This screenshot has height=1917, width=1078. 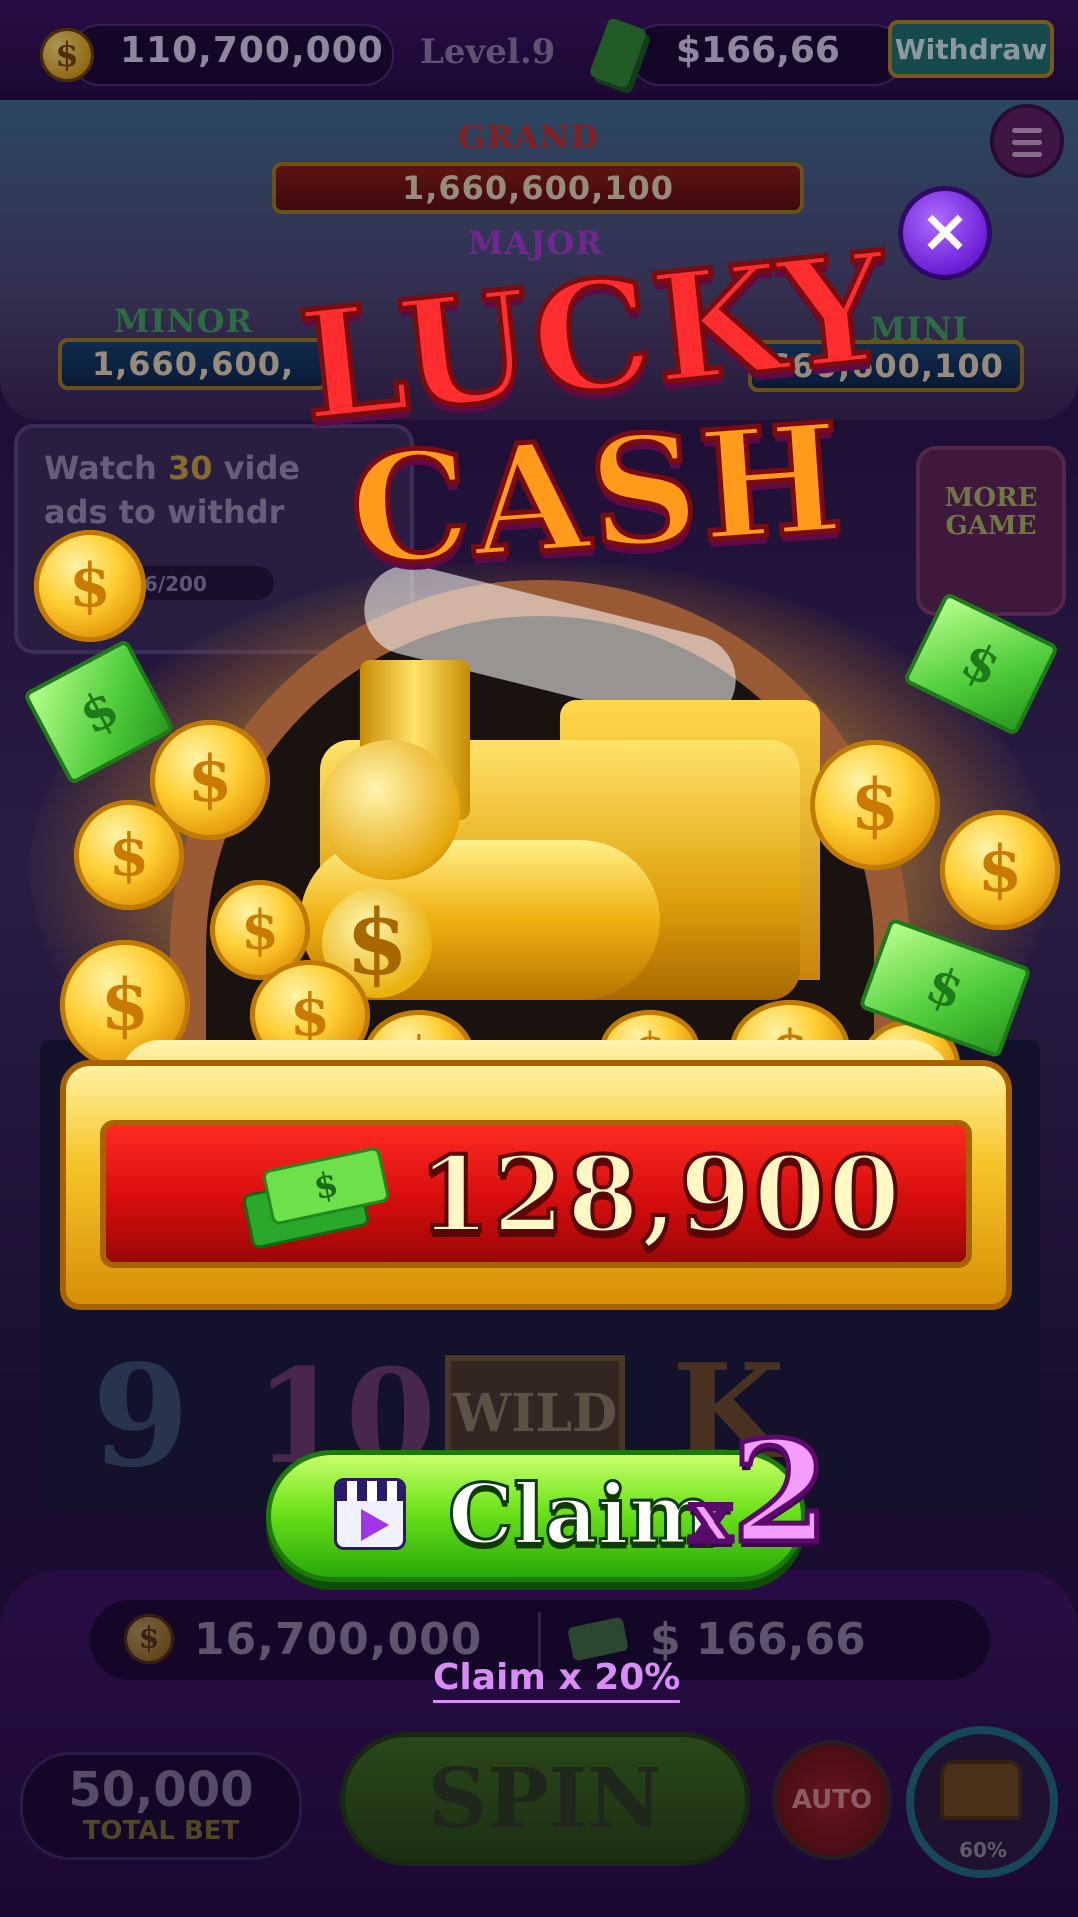 What do you see at coordinates (780, 1493) in the screenshot?
I see `multiplier-value: 2` at bounding box center [780, 1493].